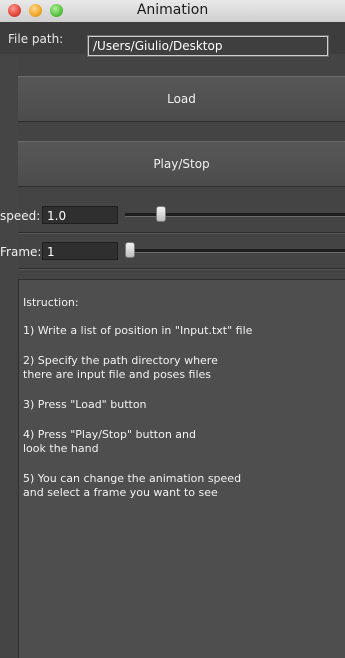  Describe the element at coordinates (181, 233) in the screenshot. I see `speed-divider` at that location.